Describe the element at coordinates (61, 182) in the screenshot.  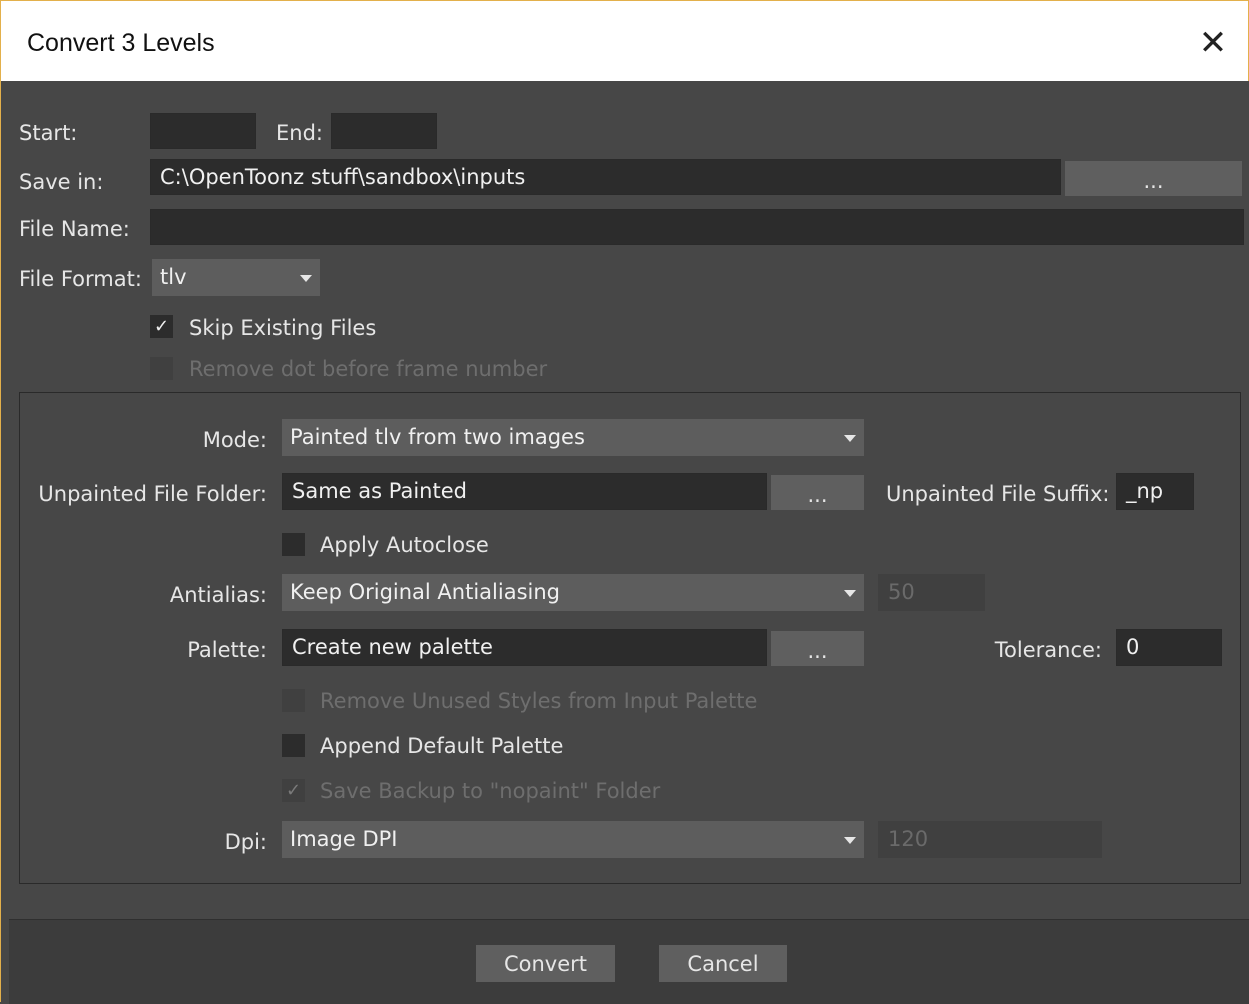
I see `save-in-label: Save in:` at that location.